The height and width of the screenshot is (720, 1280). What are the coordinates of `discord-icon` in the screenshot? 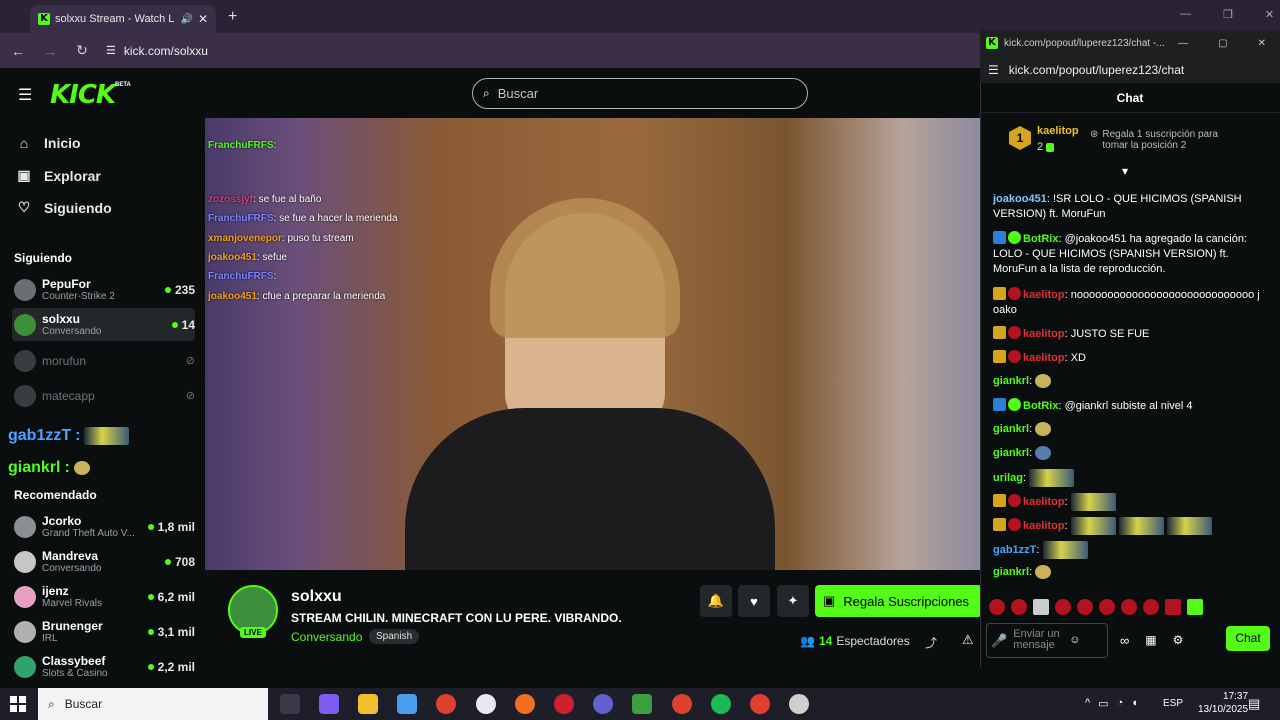 It's located at (603, 704).